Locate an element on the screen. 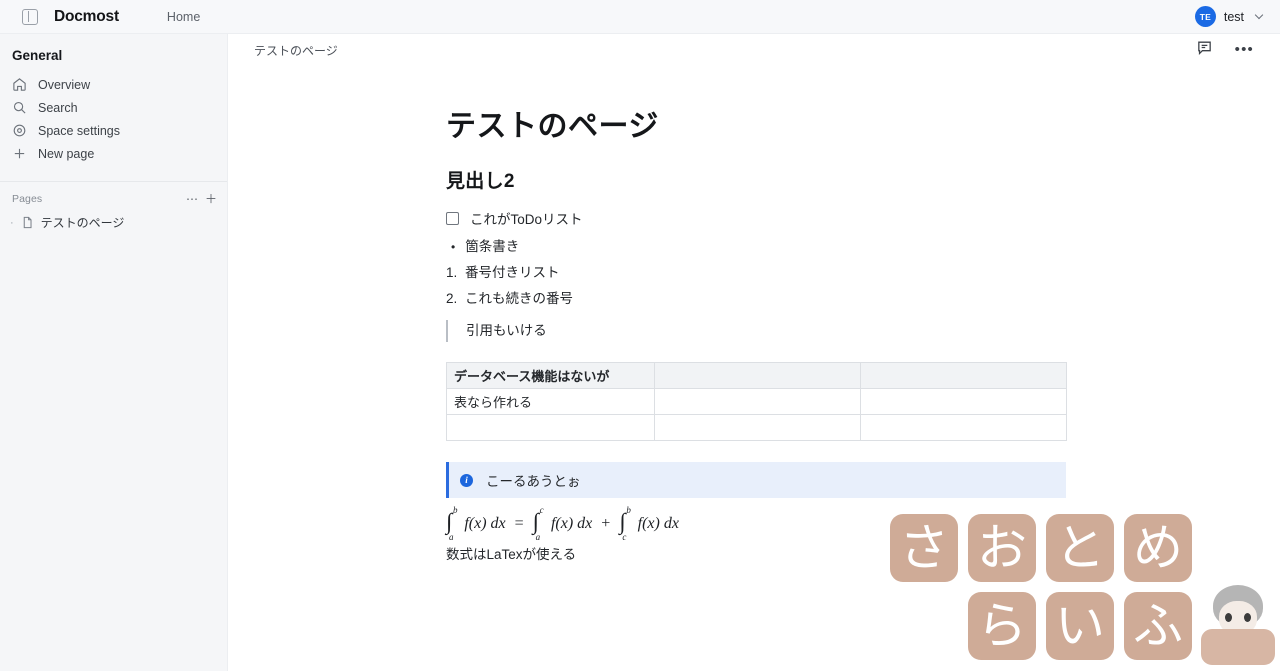  character-illustration is located at coordinates (1238, 625).